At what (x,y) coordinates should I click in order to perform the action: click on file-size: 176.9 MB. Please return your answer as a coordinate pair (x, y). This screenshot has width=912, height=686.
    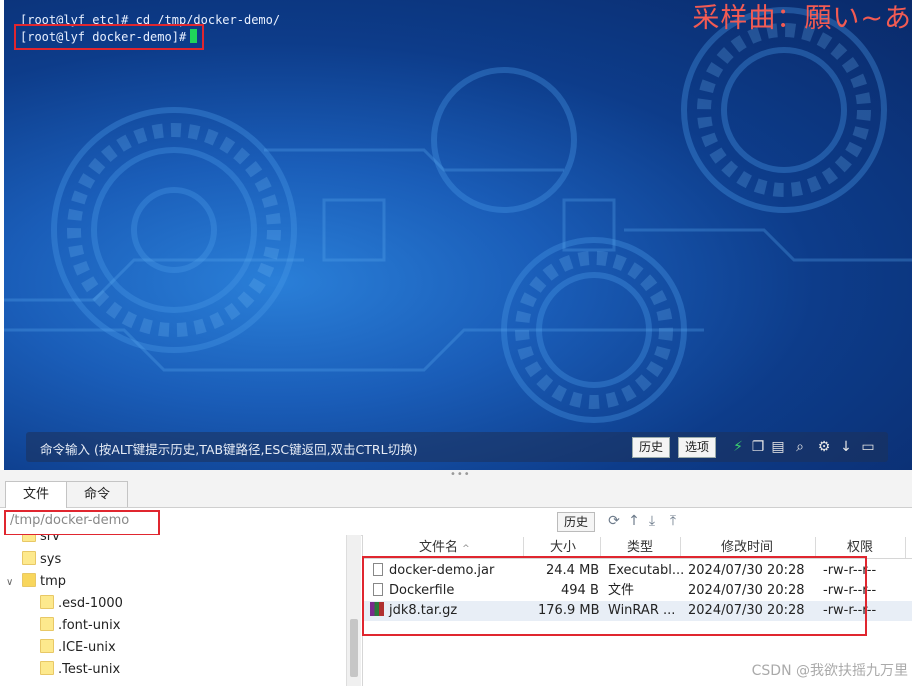
    Looking at the image, I should click on (569, 610).